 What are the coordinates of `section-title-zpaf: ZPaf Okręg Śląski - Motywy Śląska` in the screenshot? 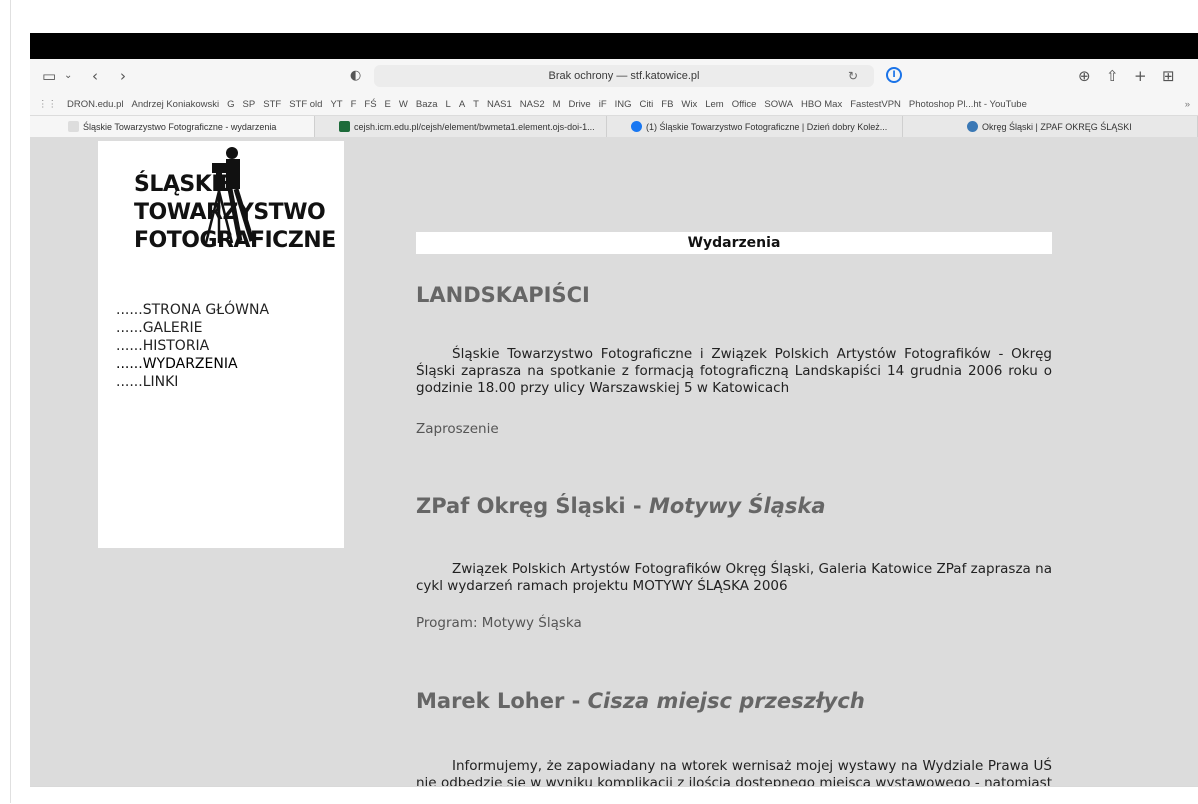 It's located at (621, 506).